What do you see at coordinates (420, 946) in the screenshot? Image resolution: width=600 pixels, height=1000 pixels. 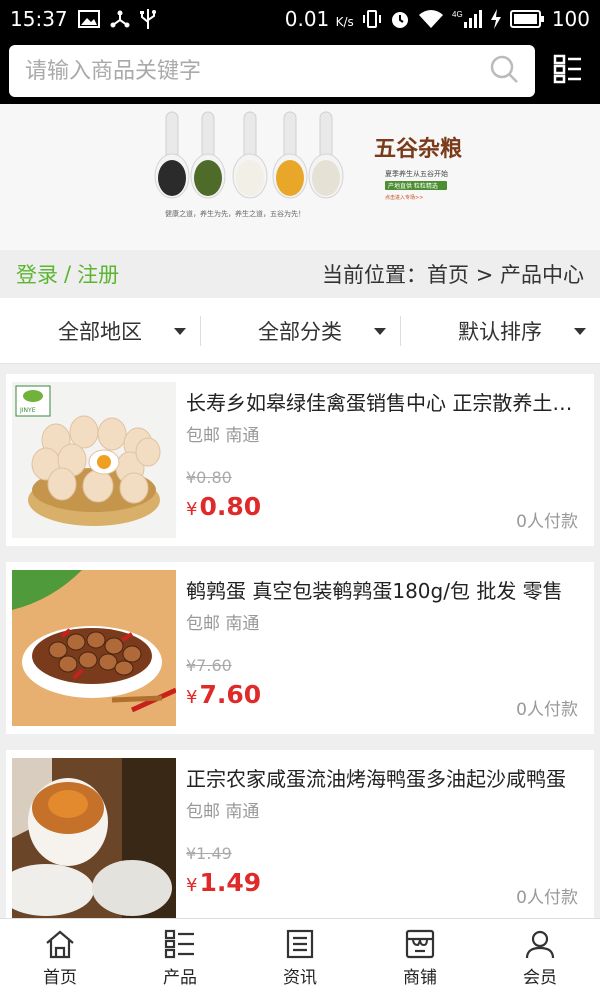 I see `store-icon` at bounding box center [420, 946].